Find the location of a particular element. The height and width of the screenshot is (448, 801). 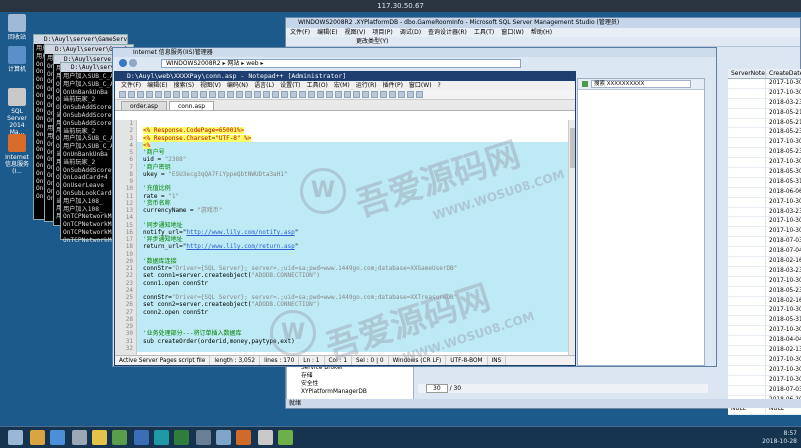

ssms-menu-item: 项目(P) is located at coordinates (382, 32).